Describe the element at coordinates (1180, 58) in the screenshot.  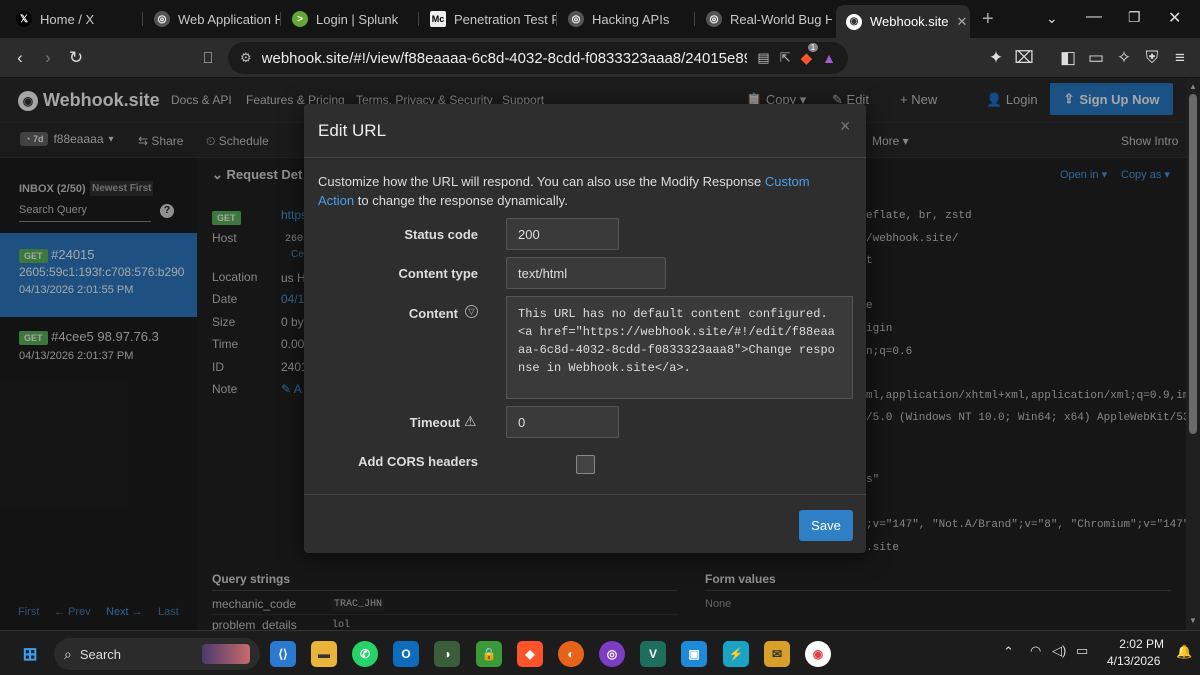
I see `menu-icon: ≡` at that location.